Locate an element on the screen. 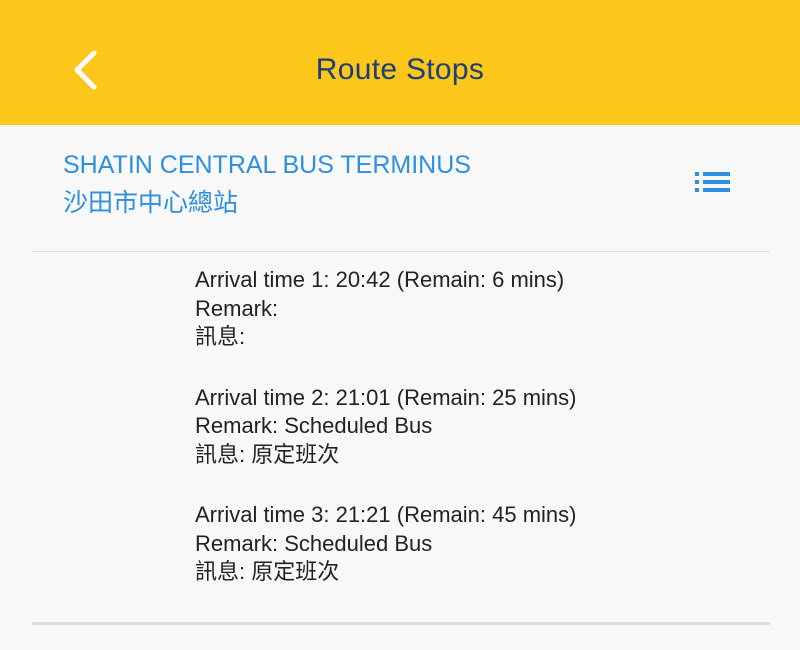 The width and height of the screenshot is (800, 650). list-icon-graphic is located at coordinates (712, 182).